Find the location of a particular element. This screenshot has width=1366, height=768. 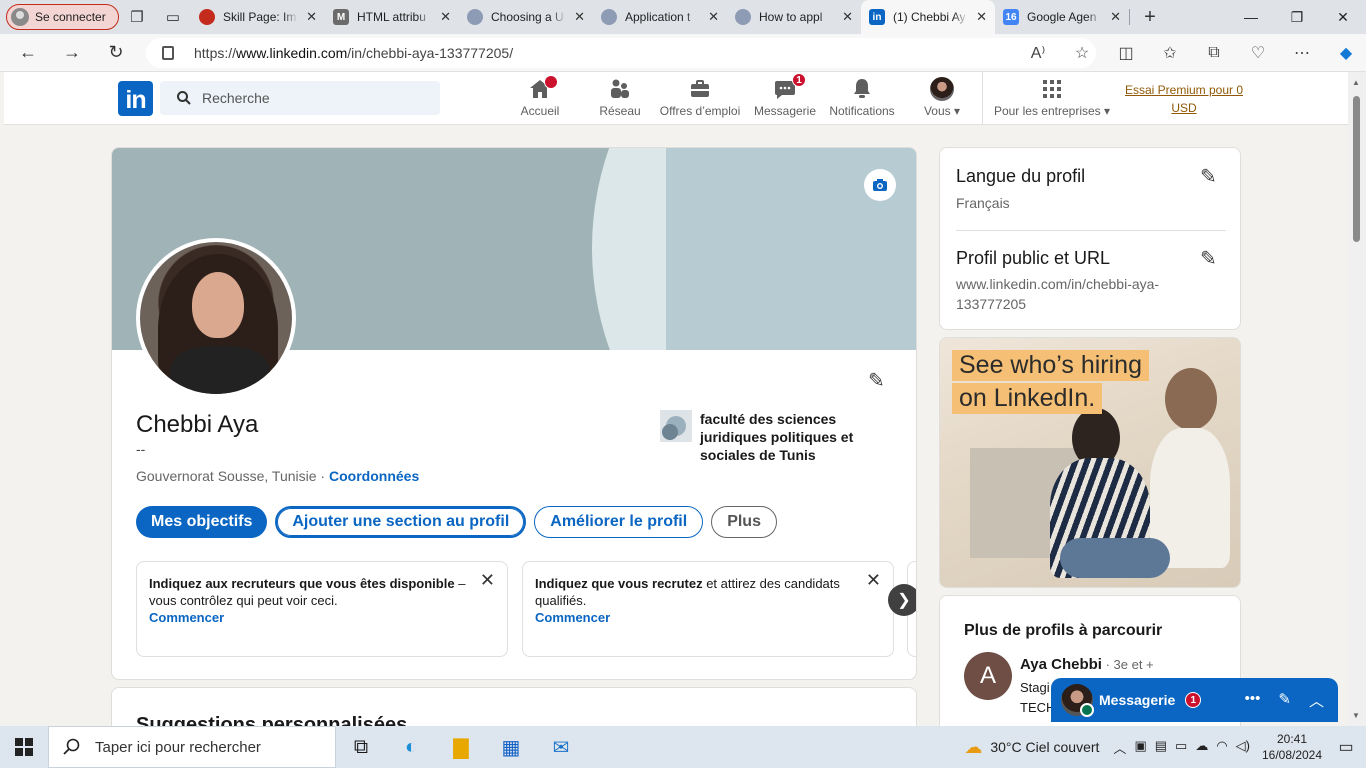

browser-tab: Choosing a U ✕ is located at coordinates (526, 17).